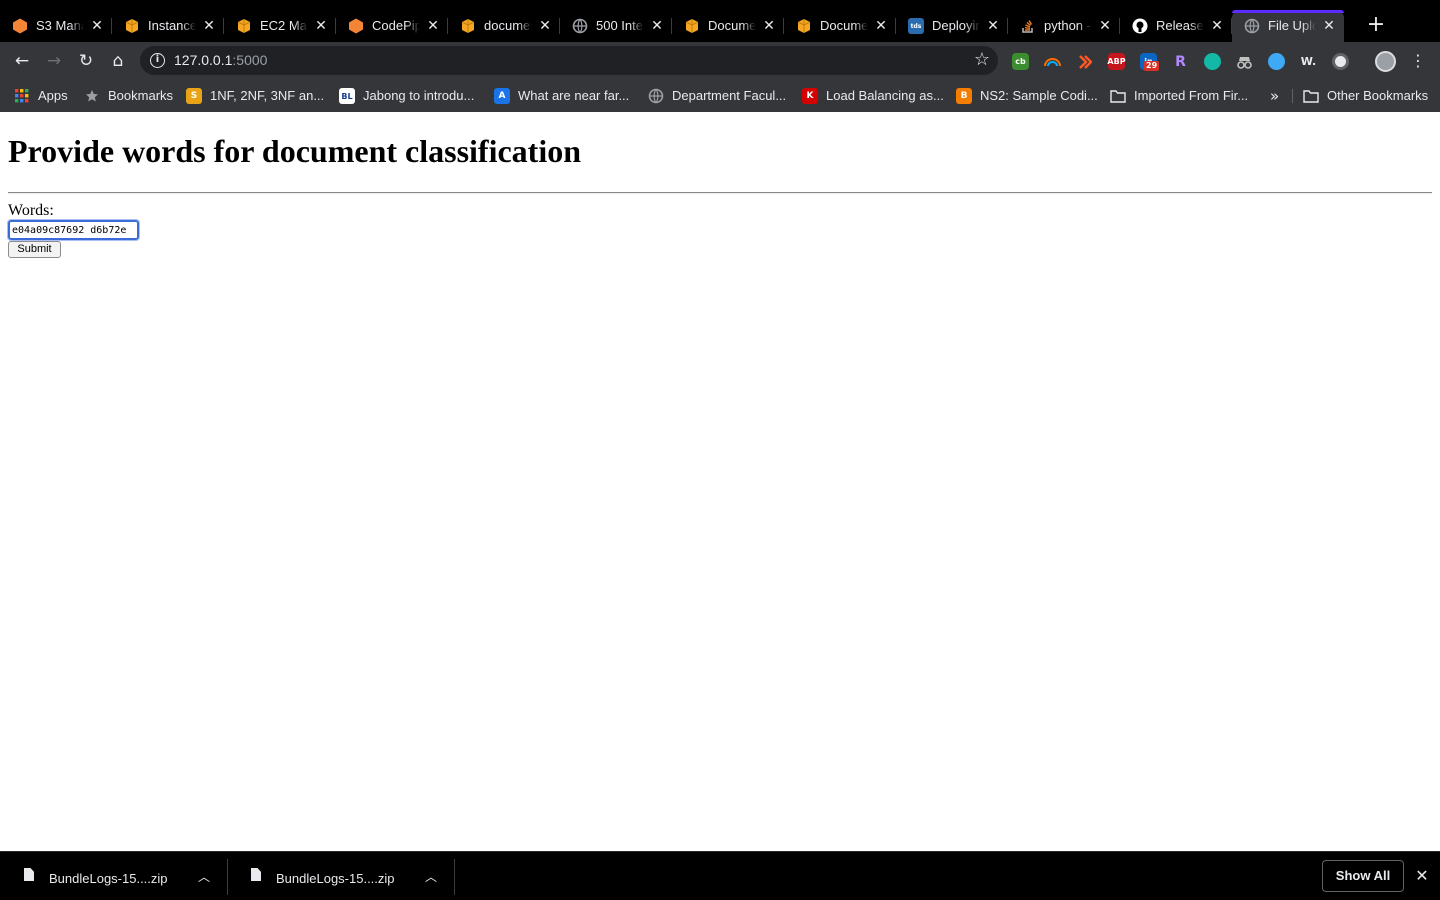  I want to click on arrow-extension-icon, so click(1084, 61).